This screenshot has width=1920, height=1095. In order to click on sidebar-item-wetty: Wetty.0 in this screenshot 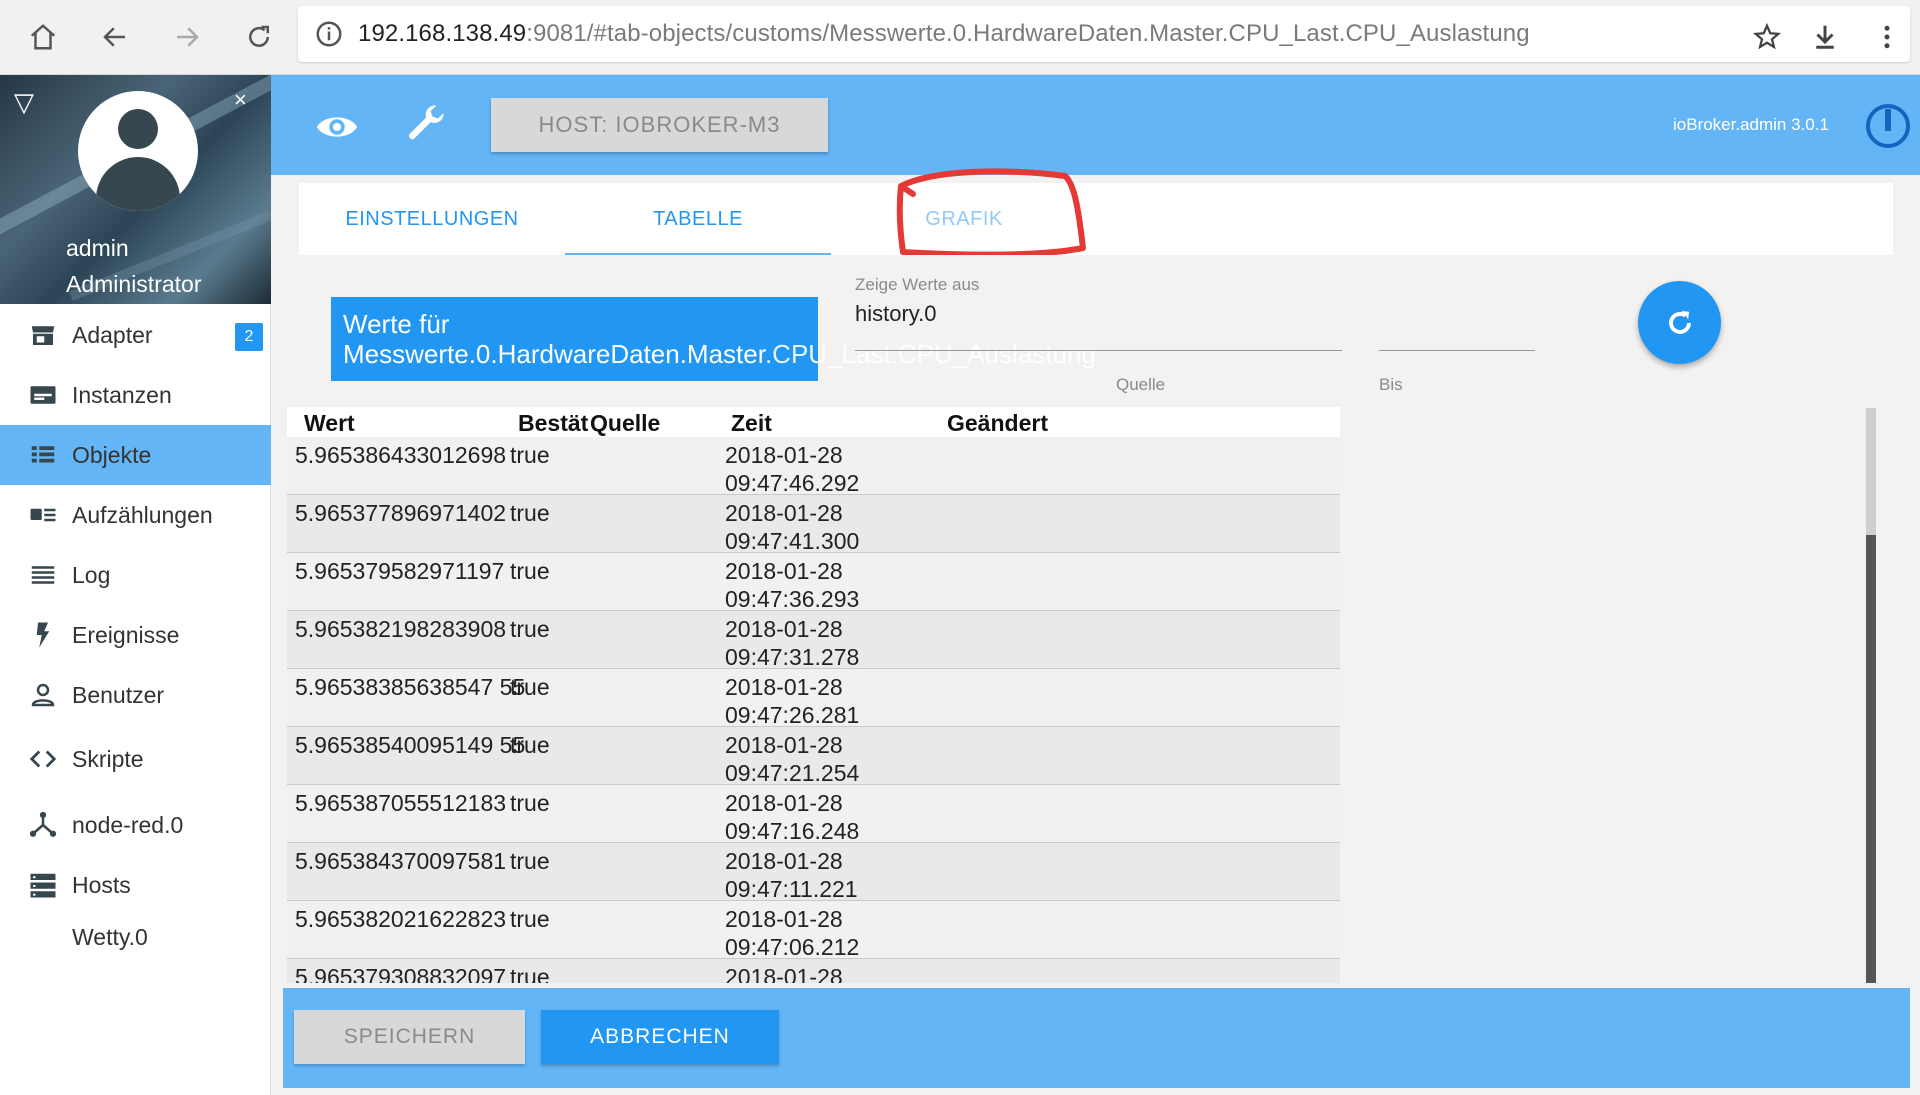, I will do `click(135, 937)`.